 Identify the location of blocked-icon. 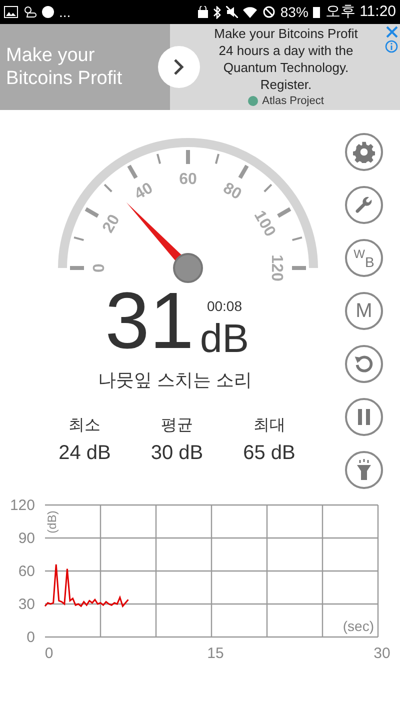
(269, 12).